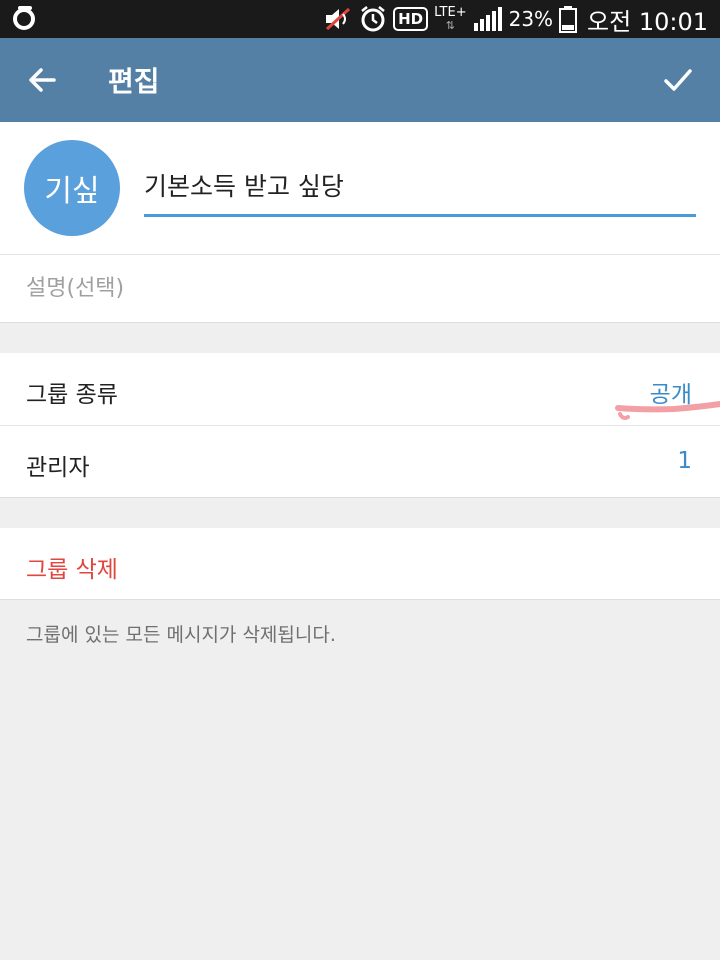  I want to click on hd-icon: HD, so click(411, 19).